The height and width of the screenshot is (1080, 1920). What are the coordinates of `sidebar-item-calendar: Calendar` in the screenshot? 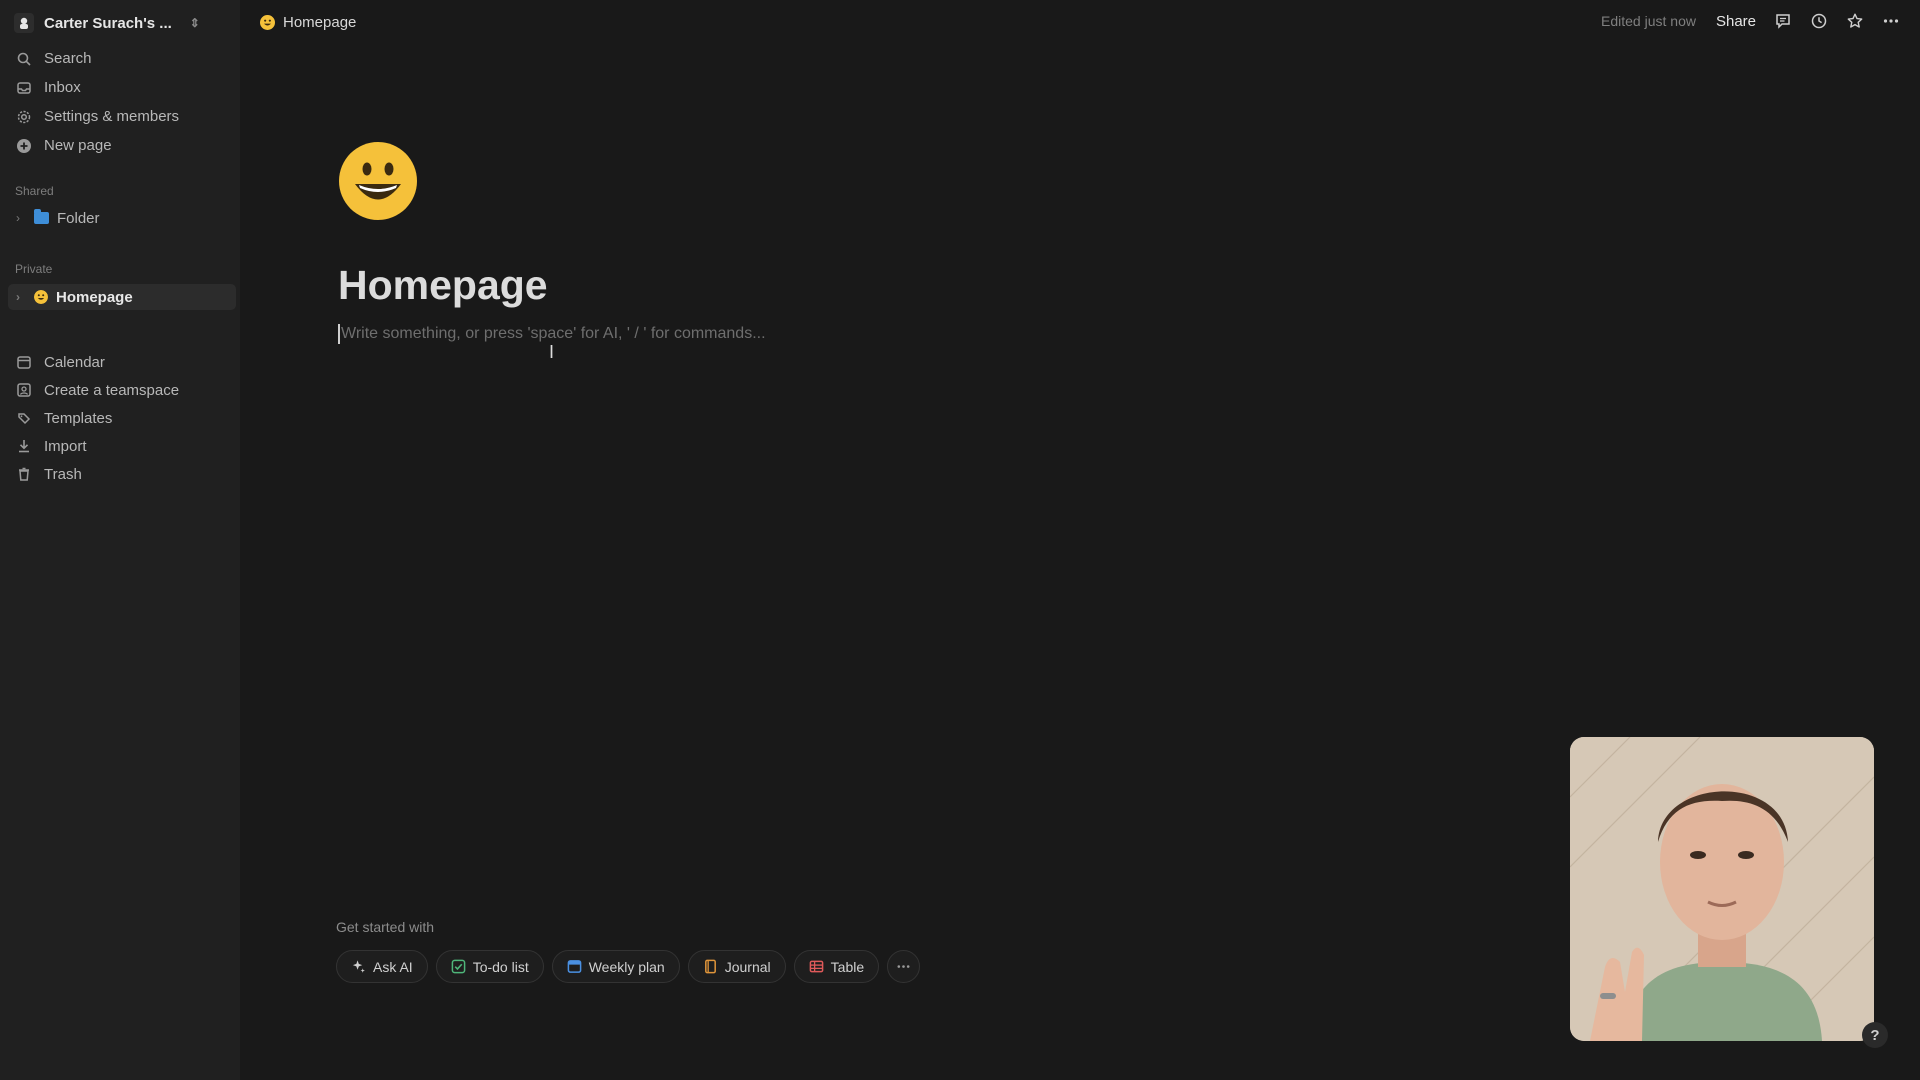 It's located at (124, 362).